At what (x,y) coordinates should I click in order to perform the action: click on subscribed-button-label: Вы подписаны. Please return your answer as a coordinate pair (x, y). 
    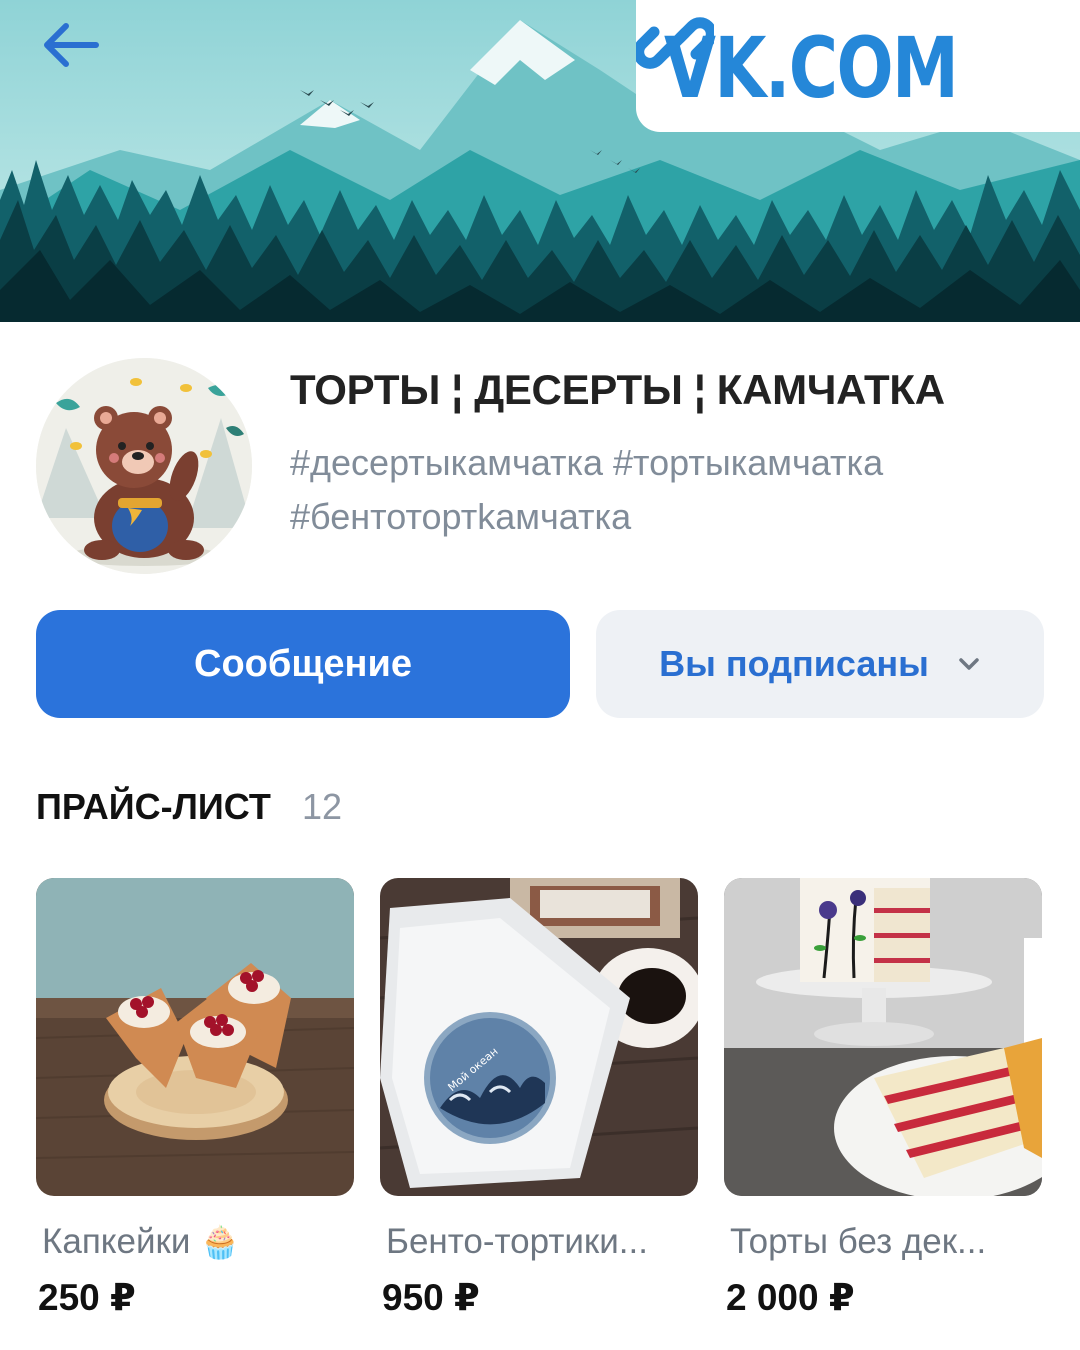
    Looking at the image, I should click on (794, 663).